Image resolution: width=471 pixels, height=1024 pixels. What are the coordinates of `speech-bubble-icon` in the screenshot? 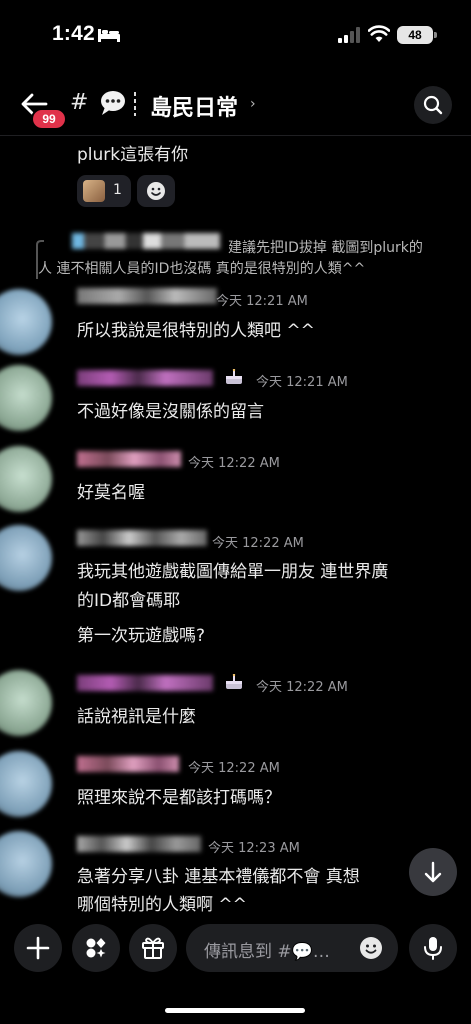 It's located at (113, 103).